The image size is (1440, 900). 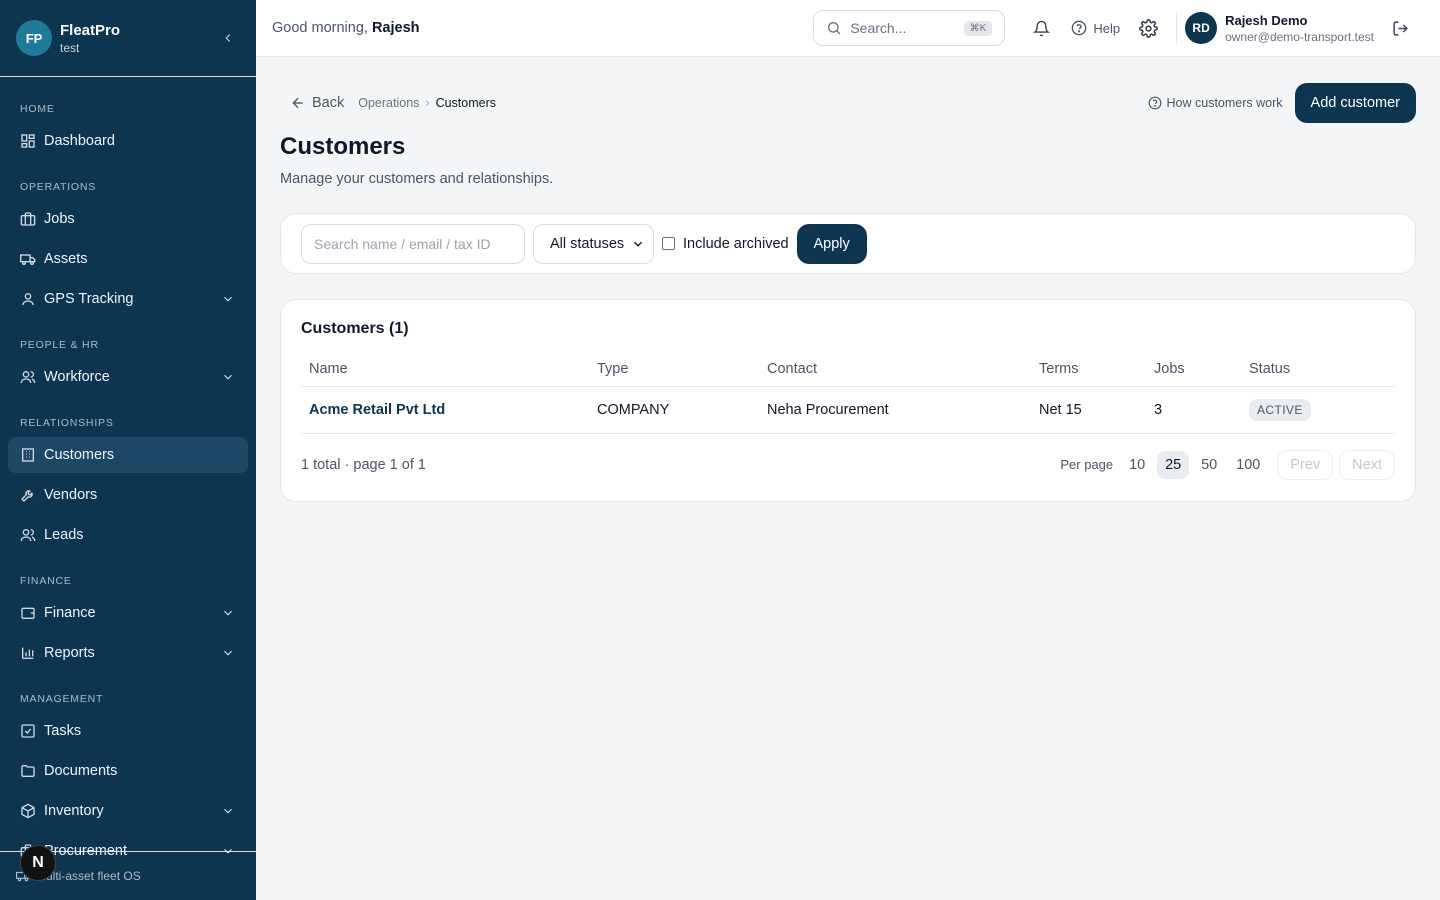 What do you see at coordinates (38, 863) in the screenshot?
I see `dev-tools-badge: N` at bounding box center [38, 863].